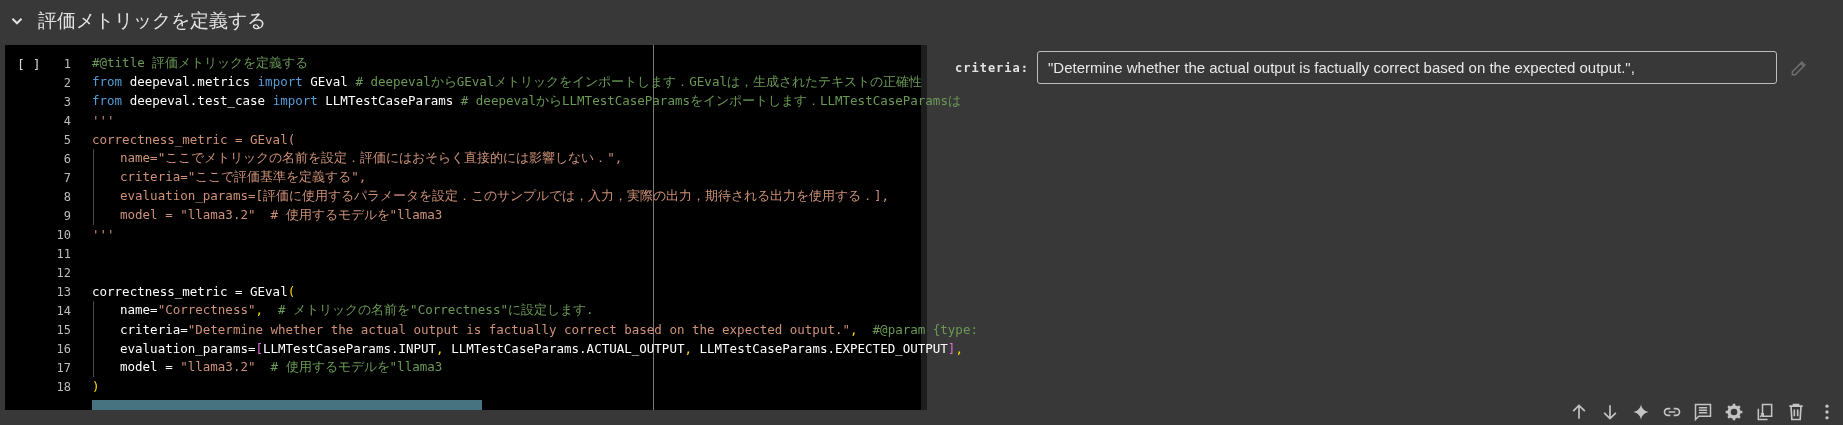 The width and height of the screenshot is (1843, 425). Describe the element at coordinates (287, 405) in the screenshot. I see `scrollbar-thumb` at that location.